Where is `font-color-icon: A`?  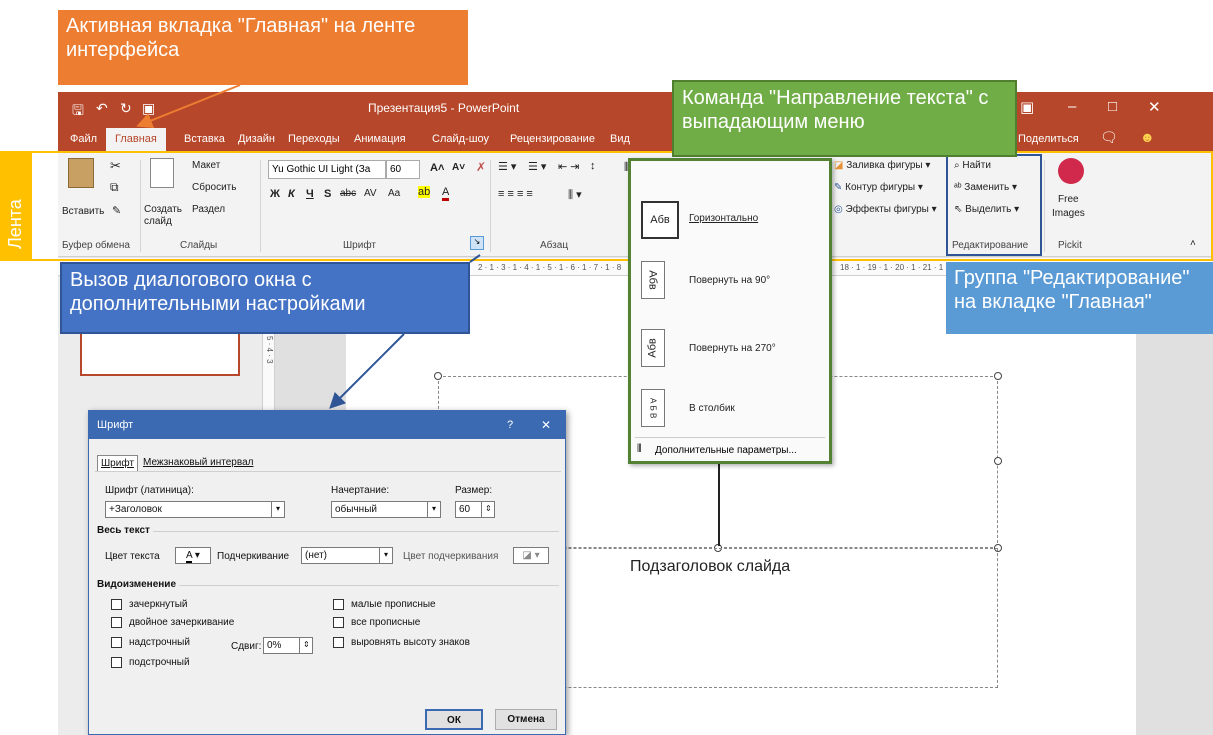
font-color-icon: A is located at coordinates (189, 556).